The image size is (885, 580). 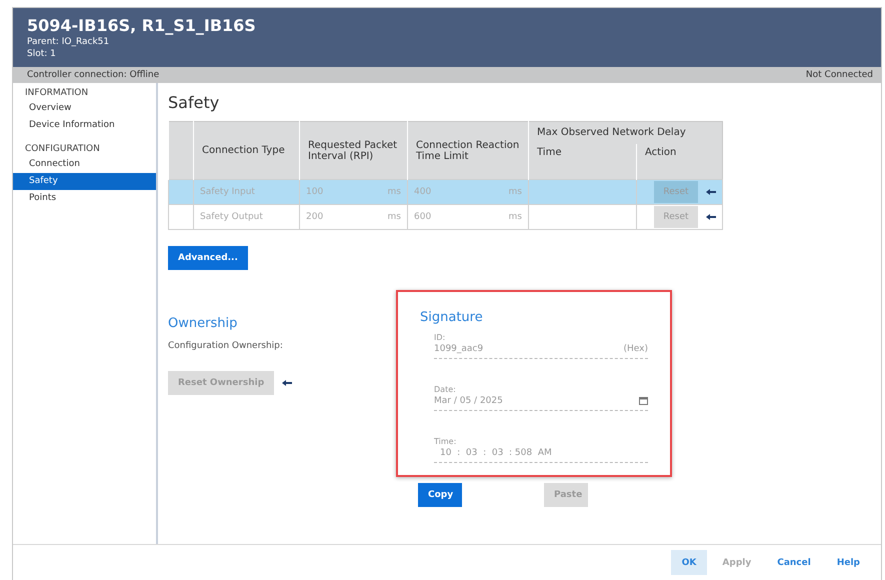 What do you see at coordinates (689, 562) in the screenshot?
I see `footer-button: OK` at bounding box center [689, 562].